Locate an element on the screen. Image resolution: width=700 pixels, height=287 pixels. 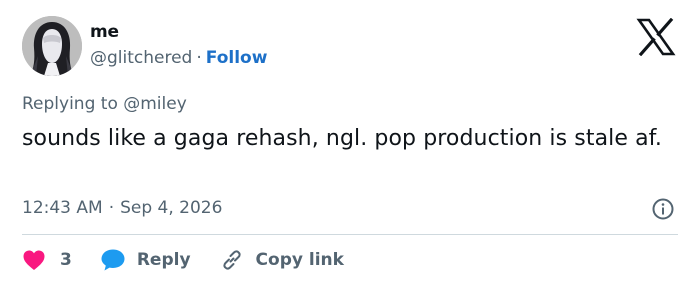
link-icon is located at coordinates (231, 260).